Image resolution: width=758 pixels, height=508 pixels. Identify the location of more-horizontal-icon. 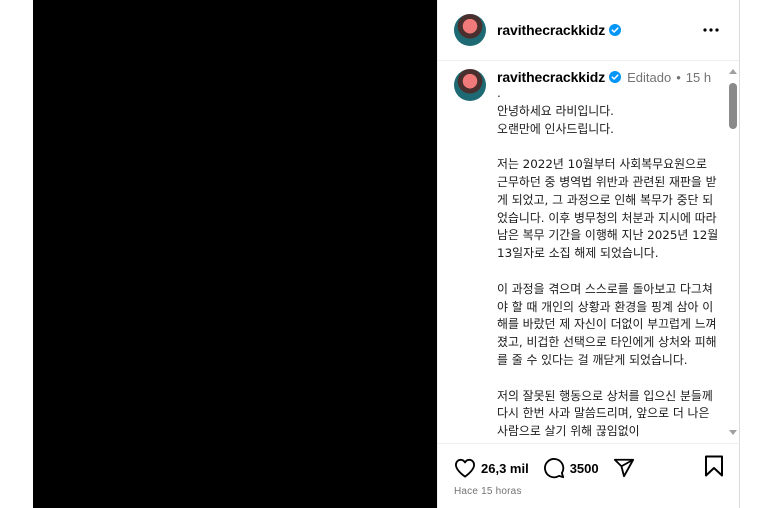
(711, 30).